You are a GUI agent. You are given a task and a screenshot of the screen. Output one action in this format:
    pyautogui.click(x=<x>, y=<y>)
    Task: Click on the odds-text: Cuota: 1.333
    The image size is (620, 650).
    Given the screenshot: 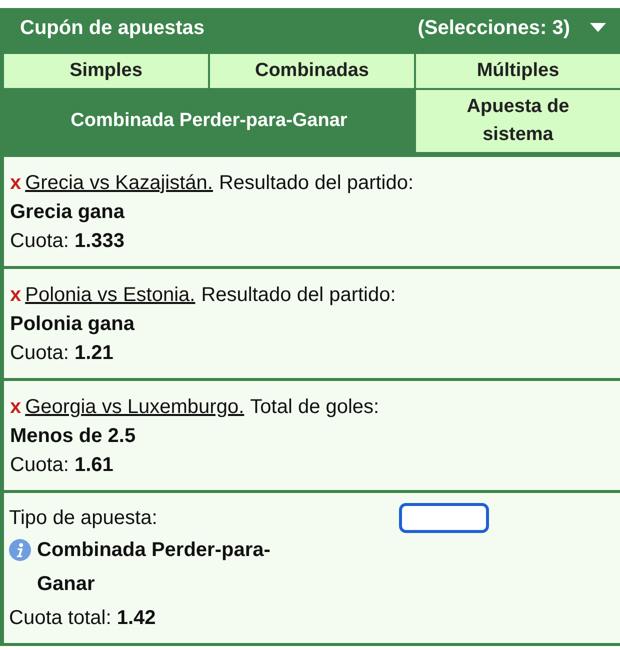 What is the action you would take?
    pyautogui.click(x=68, y=241)
    